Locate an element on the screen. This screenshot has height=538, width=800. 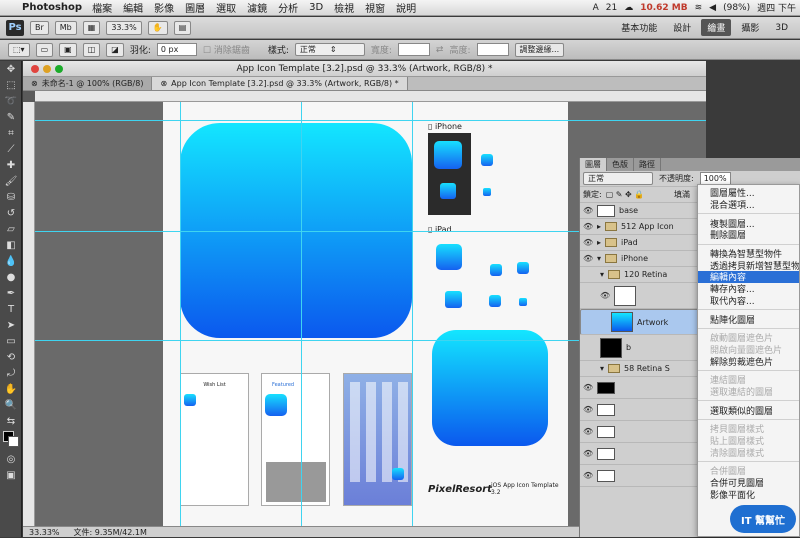
menu-file: 檔案 is located at coordinates (102, 7).